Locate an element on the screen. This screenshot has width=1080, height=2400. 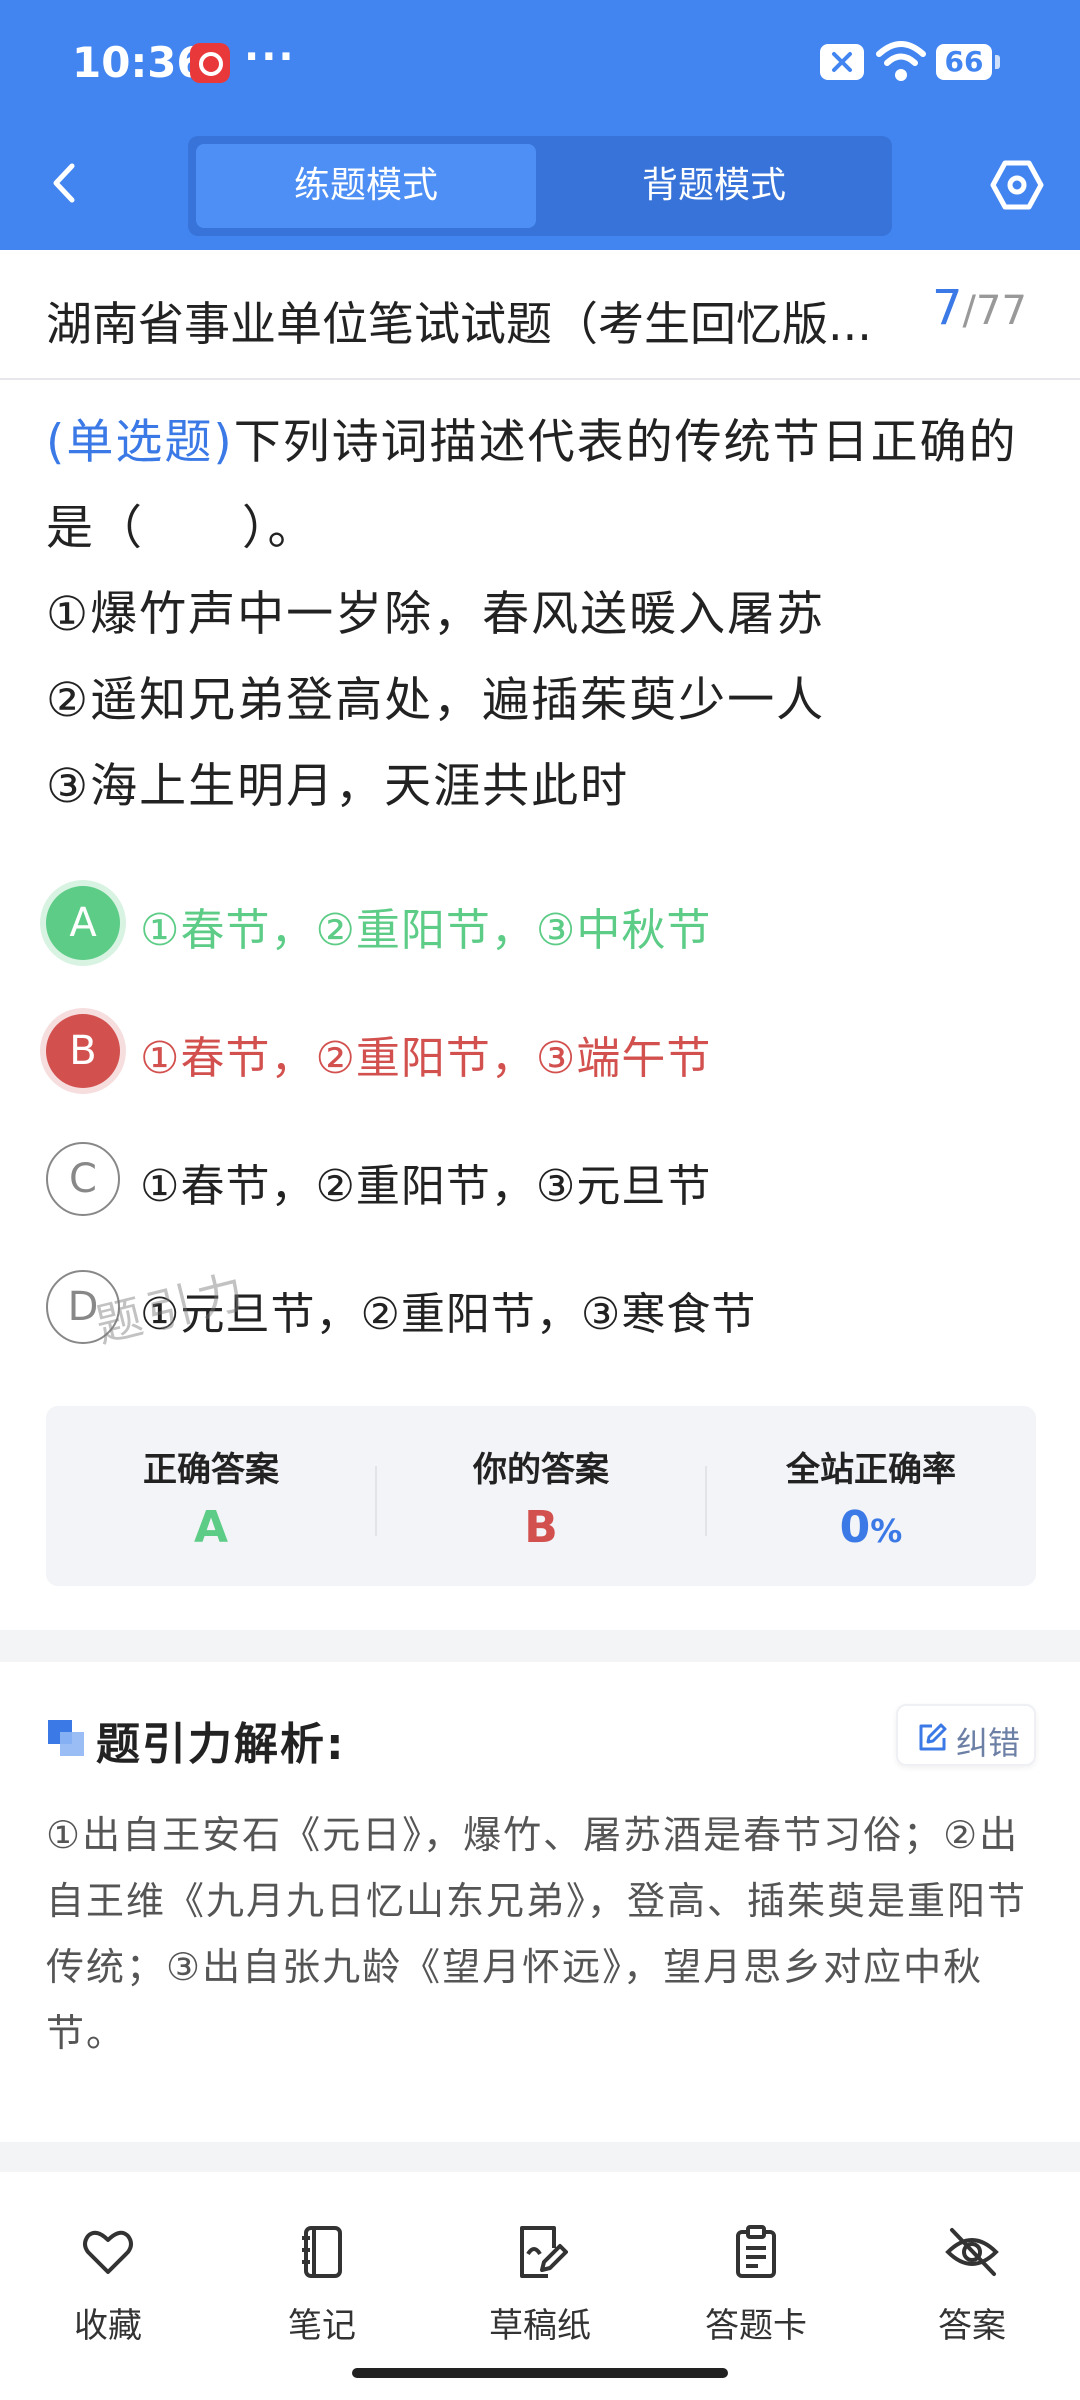
option-b-text: ①春节，②重阳节，③端午节 is located at coordinates (426, 1058).